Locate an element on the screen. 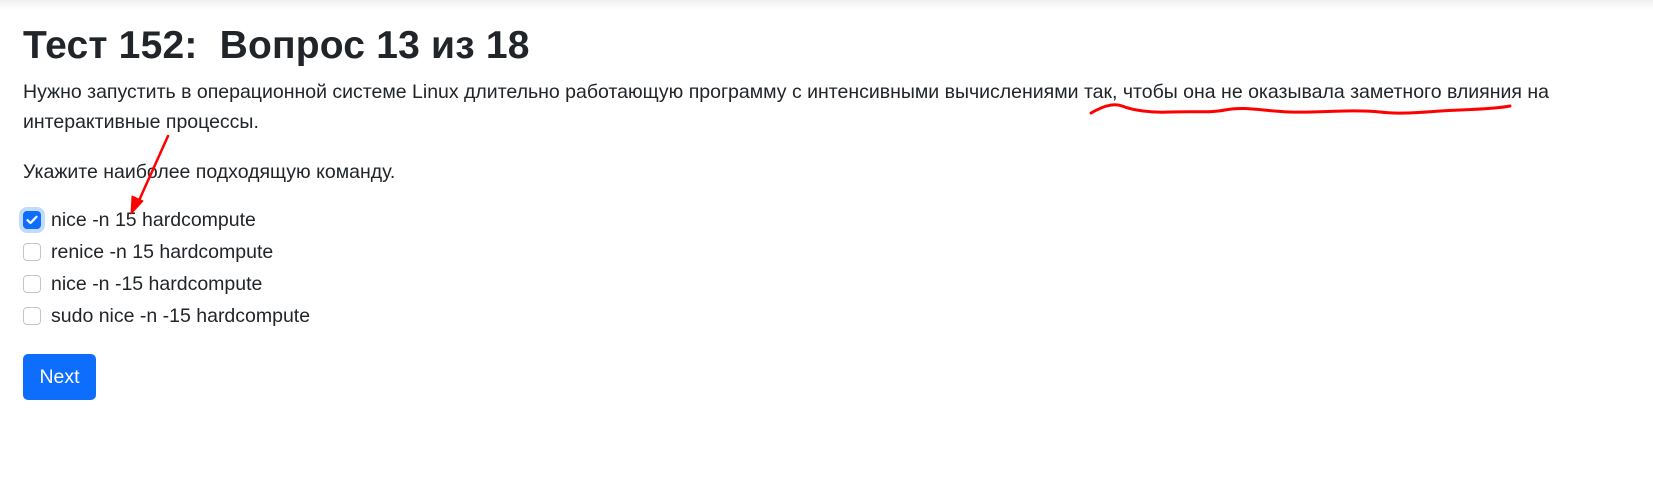 The width and height of the screenshot is (1653, 488). top-shadow is located at coordinates (826, 5).